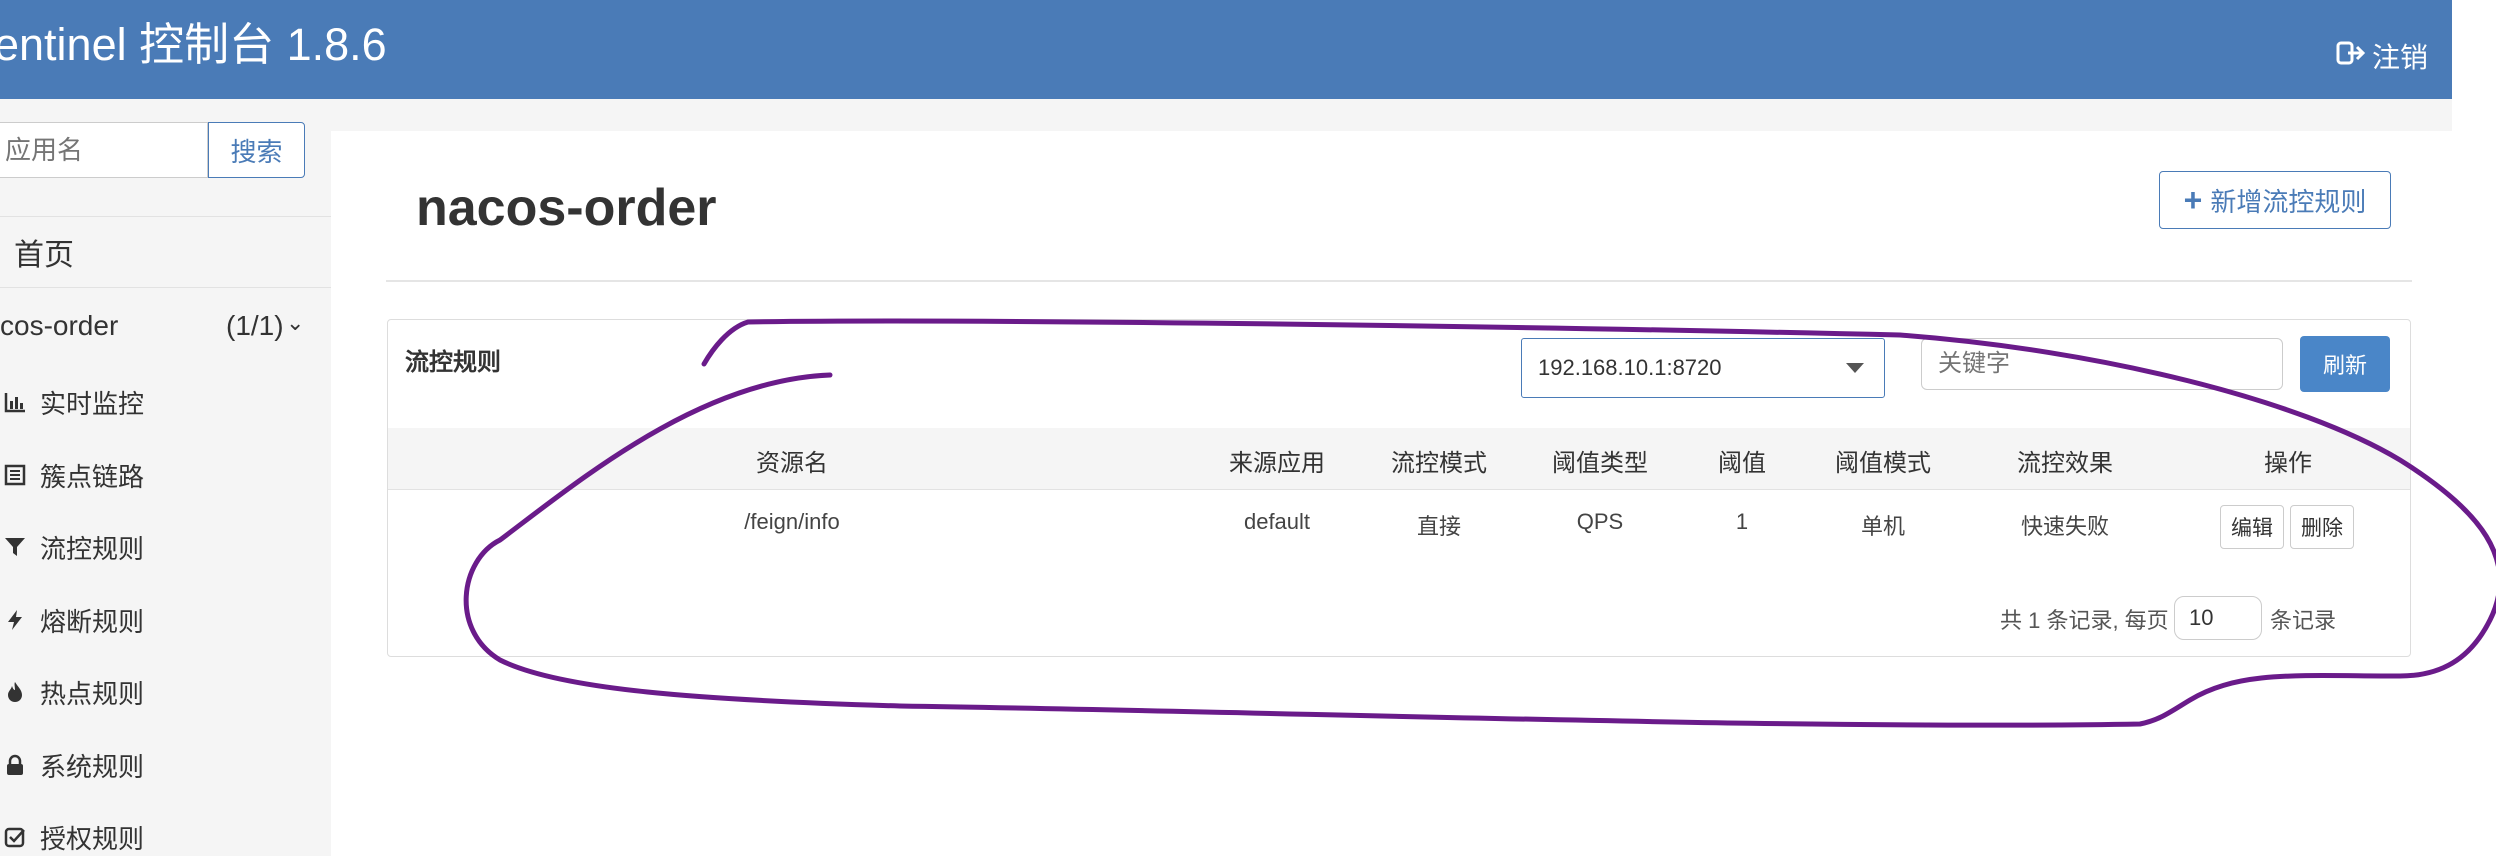 This screenshot has width=2496, height=866. What do you see at coordinates (792, 521) in the screenshot?
I see `cell-resource: /feign/info` at bounding box center [792, 521].